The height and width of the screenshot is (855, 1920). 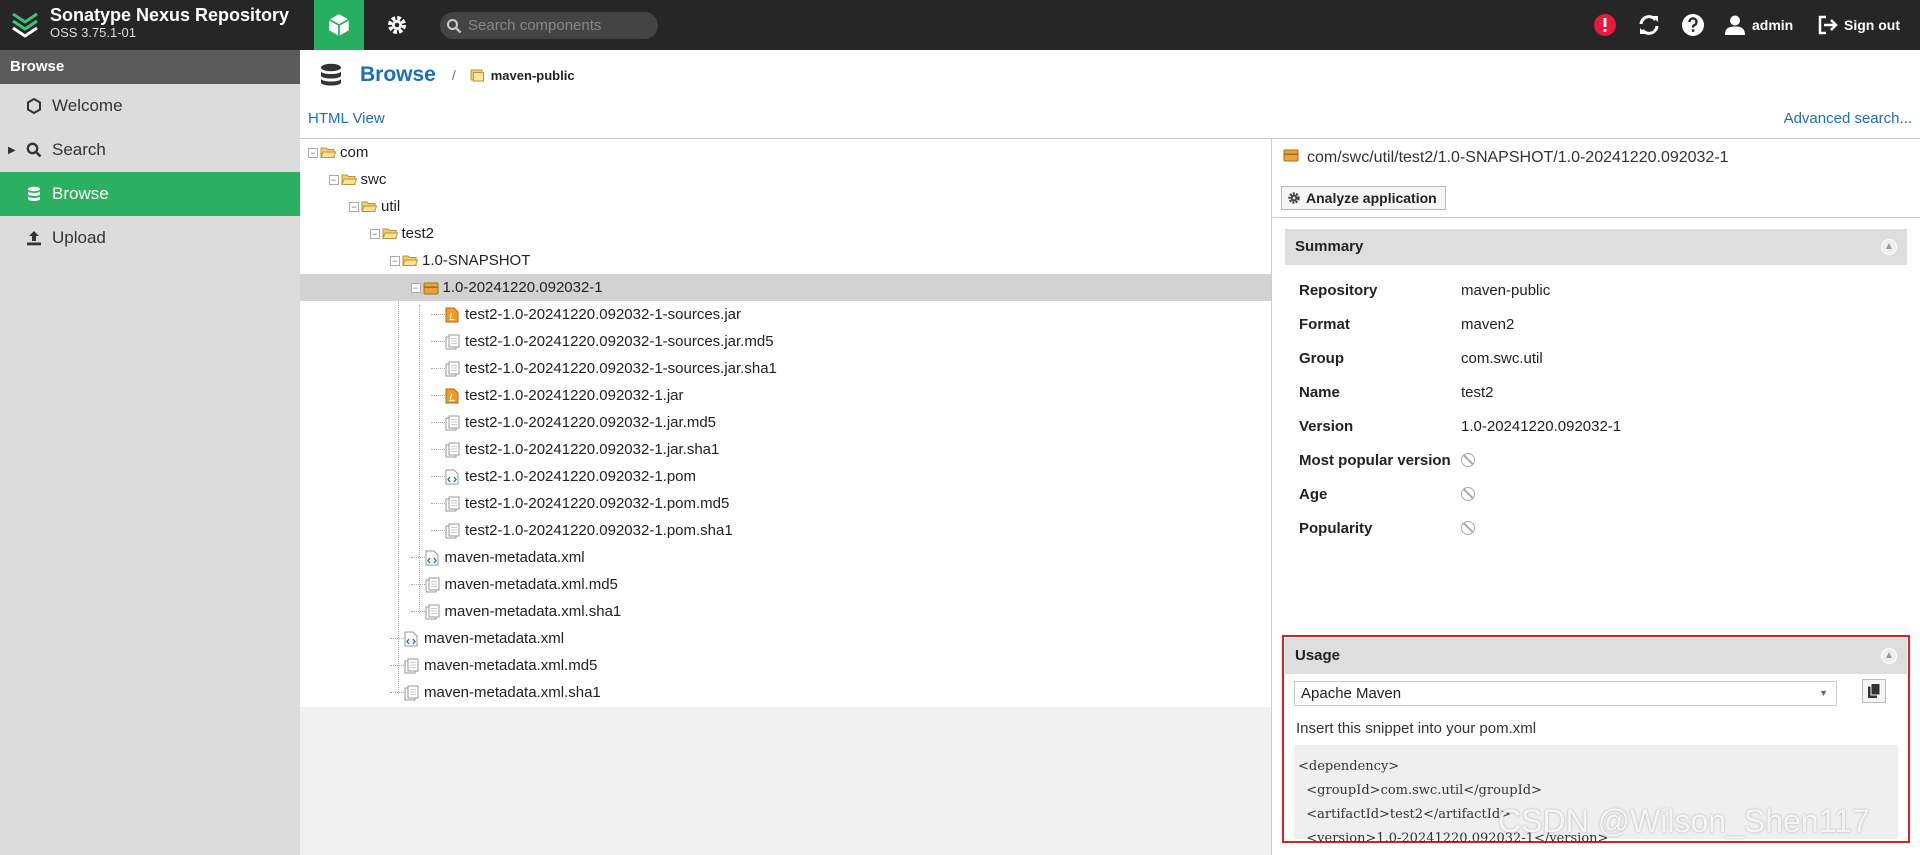 What do you see at coordinates (170, 15) in the screenshot?
I see `app-title: Sonatype Nexus Repository` at bounding box center [170, 15].